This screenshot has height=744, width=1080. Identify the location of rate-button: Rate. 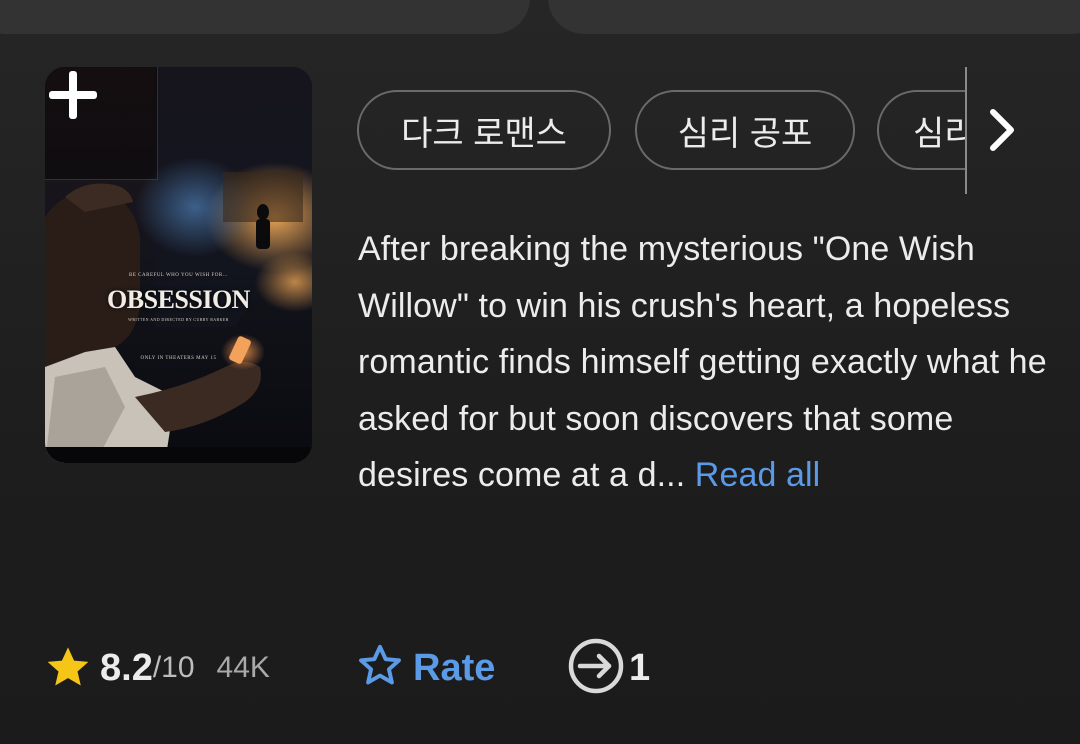
(425, 668).